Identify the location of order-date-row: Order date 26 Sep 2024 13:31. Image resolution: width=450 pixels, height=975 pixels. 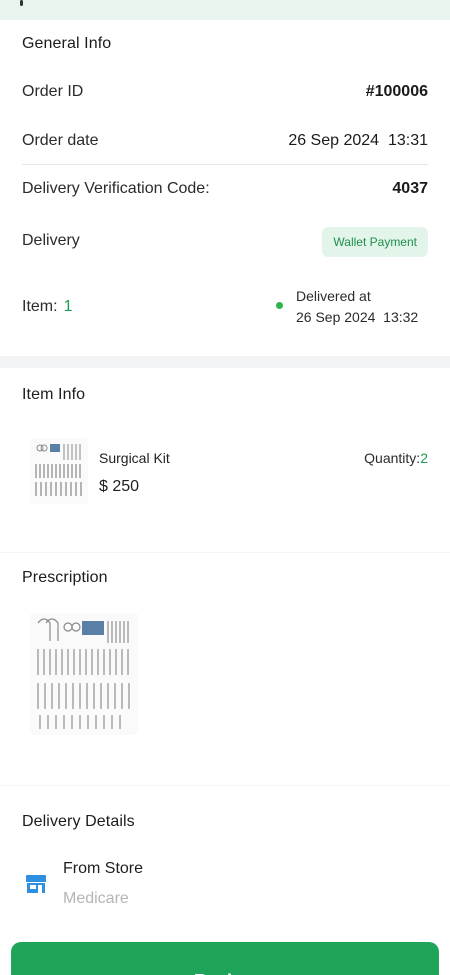
(225, 141).